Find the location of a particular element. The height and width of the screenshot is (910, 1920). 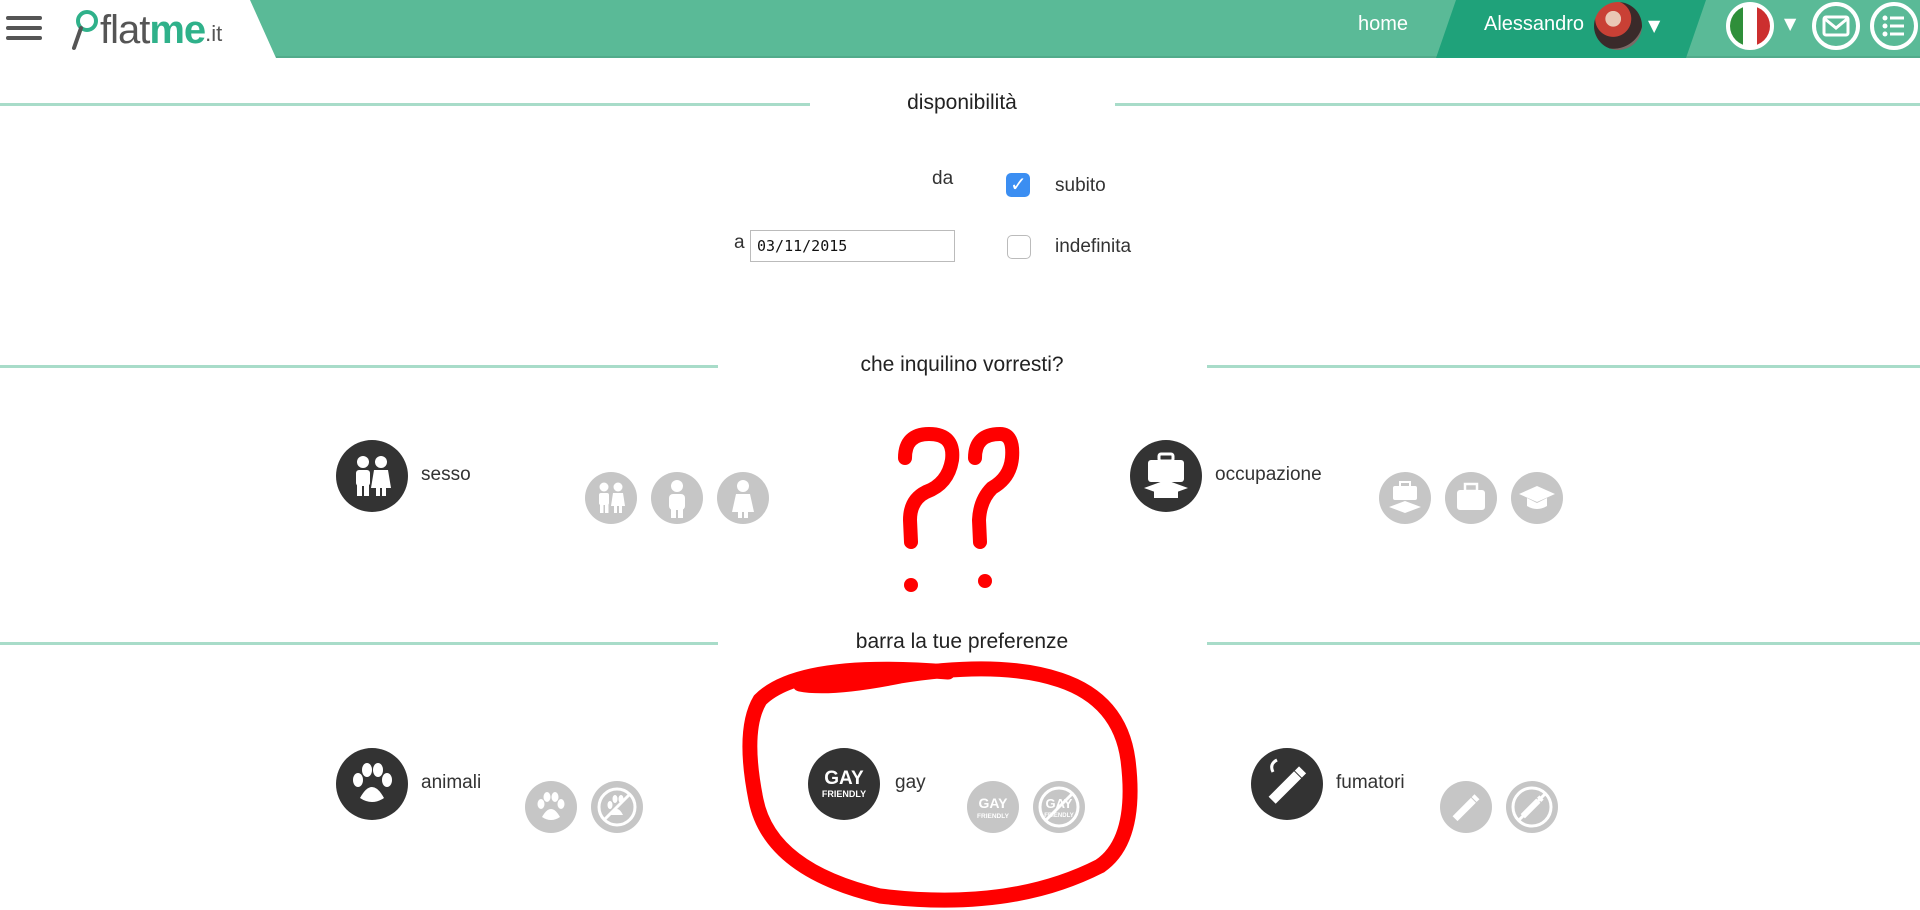

menu-icon is located at coordinates (24, 28).